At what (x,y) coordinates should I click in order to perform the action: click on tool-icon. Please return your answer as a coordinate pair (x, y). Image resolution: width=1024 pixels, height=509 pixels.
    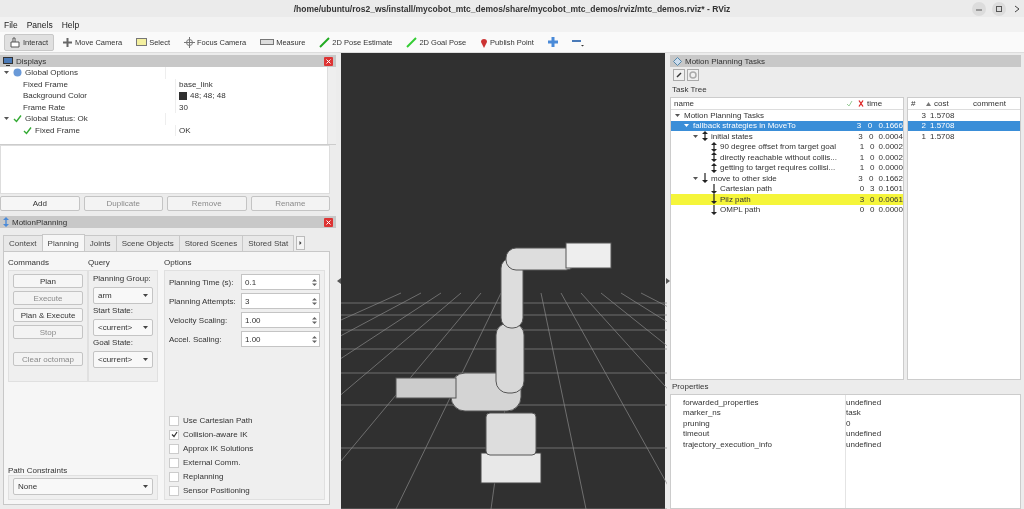
    Looking at the image, I should click on (679, 75).